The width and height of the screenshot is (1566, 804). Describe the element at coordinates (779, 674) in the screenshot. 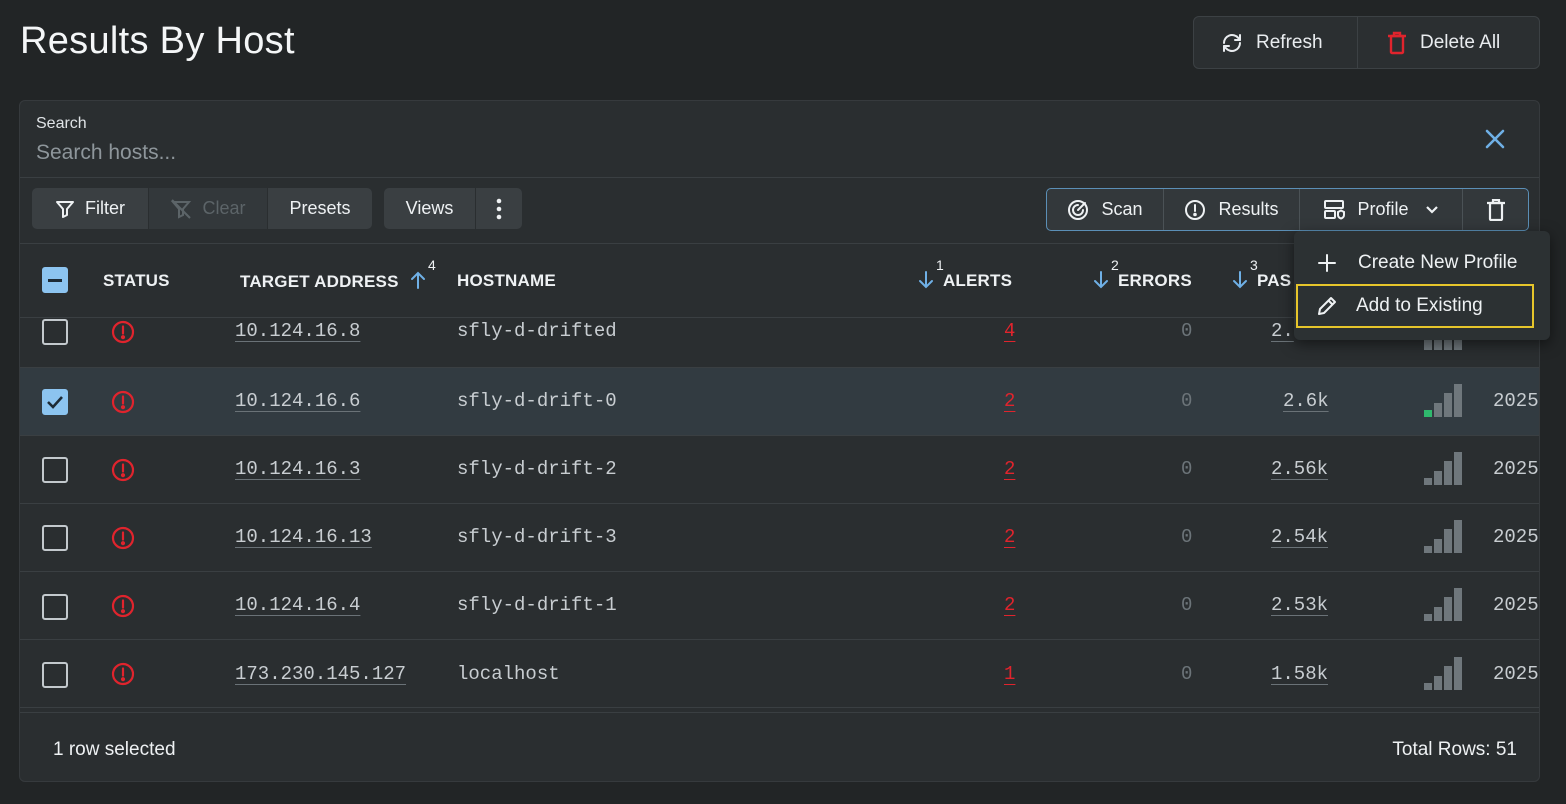

I see `table-row: 173.230.145.127 localhost 1 0 1.58k 2025` at that location.